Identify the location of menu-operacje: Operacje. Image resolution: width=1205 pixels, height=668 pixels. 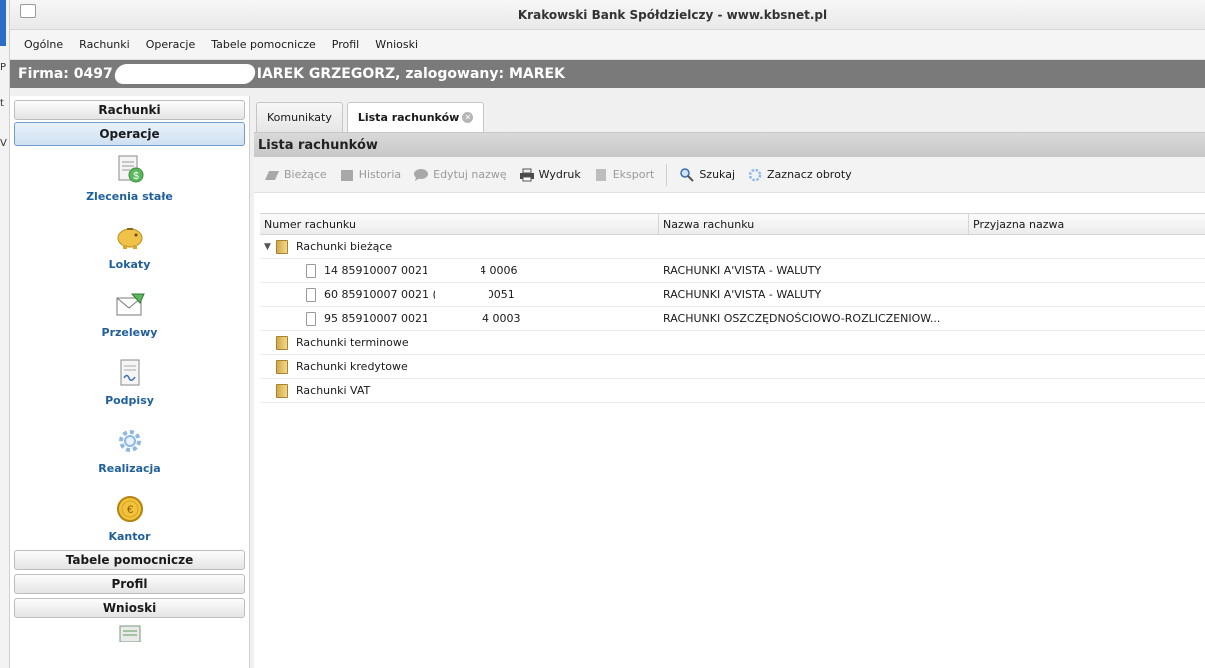
(171, 44).